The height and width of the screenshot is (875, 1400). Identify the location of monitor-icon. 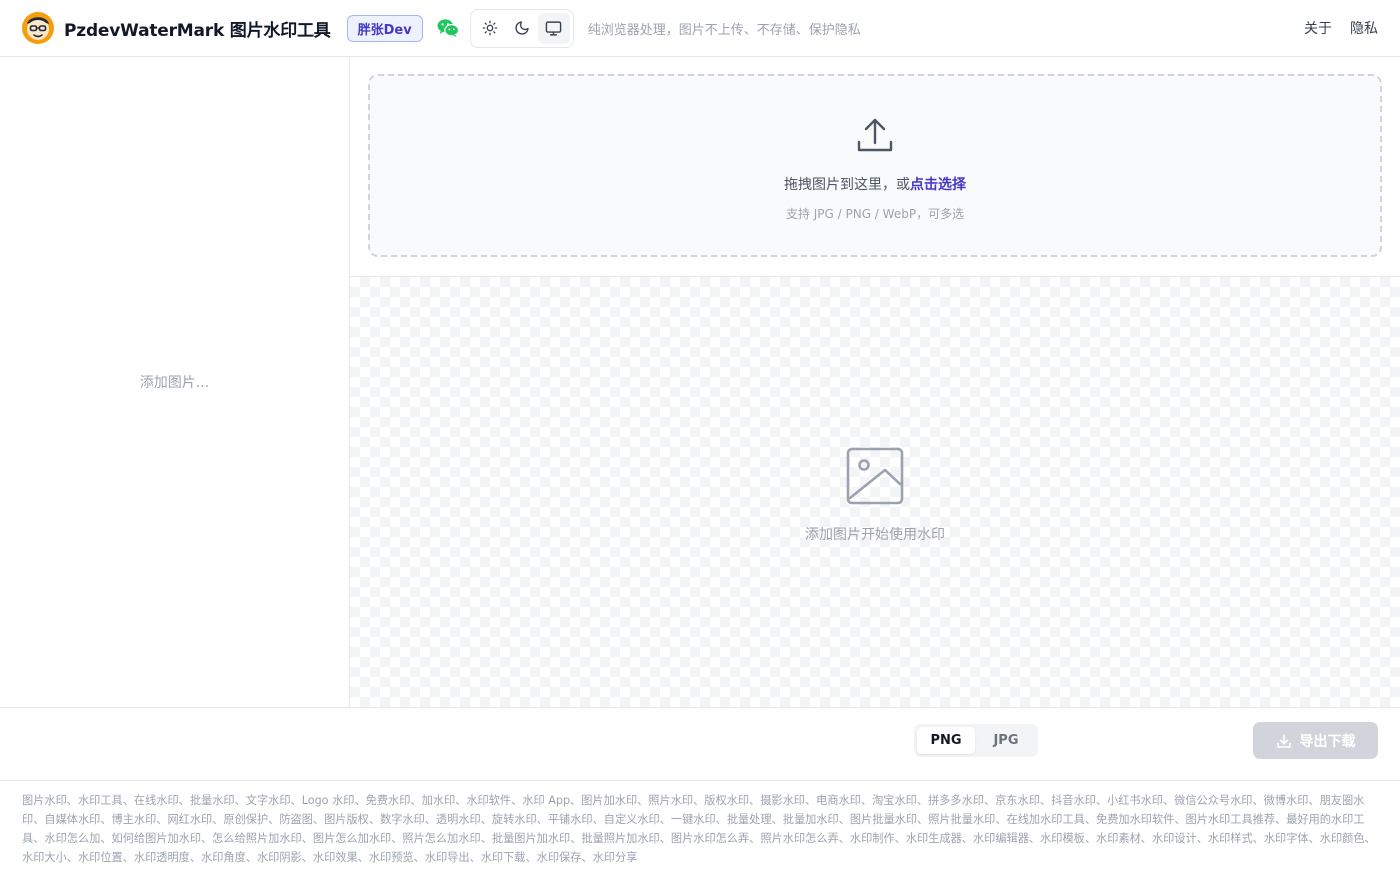
(553, 28).